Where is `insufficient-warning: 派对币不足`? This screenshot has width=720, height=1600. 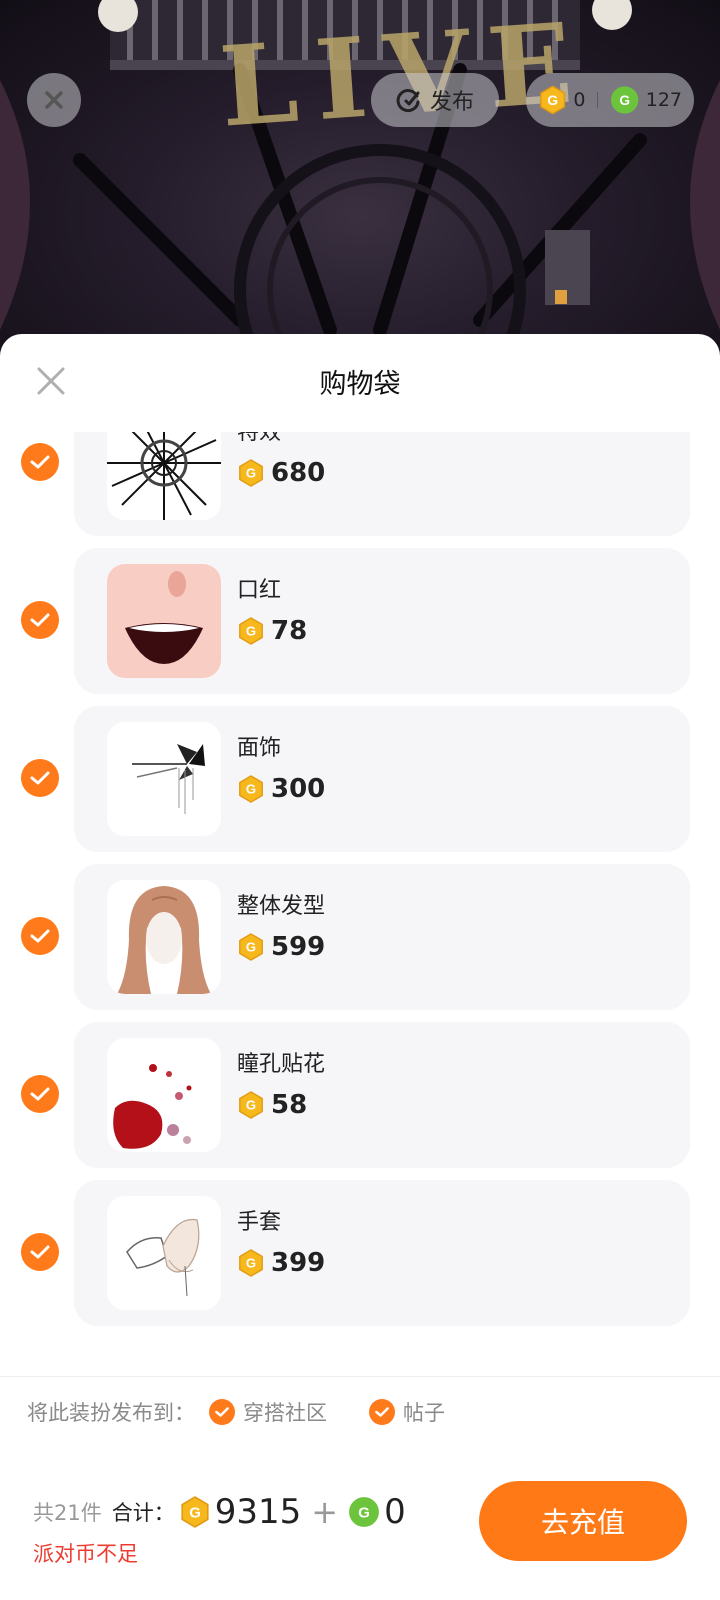
insufficient-warning: 派对币不足 is located at coordinates (85, 1554).